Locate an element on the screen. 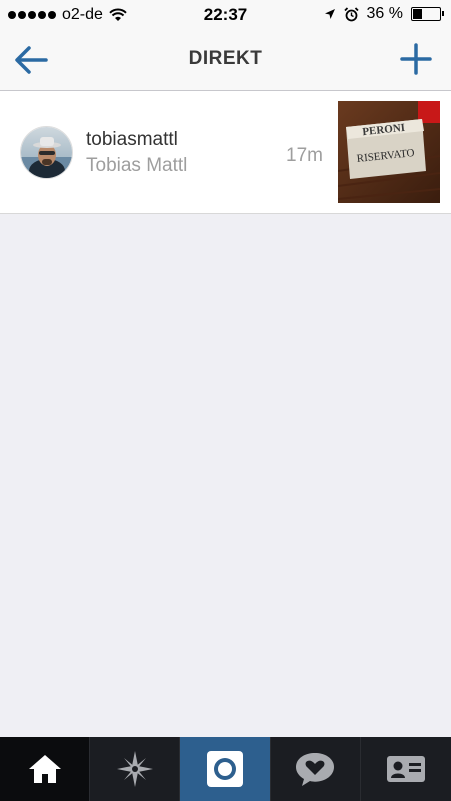 Image resolution: width=451 pixels, height=801 pixels. battery-percent: 36 % is located at coordinates (384, 13).